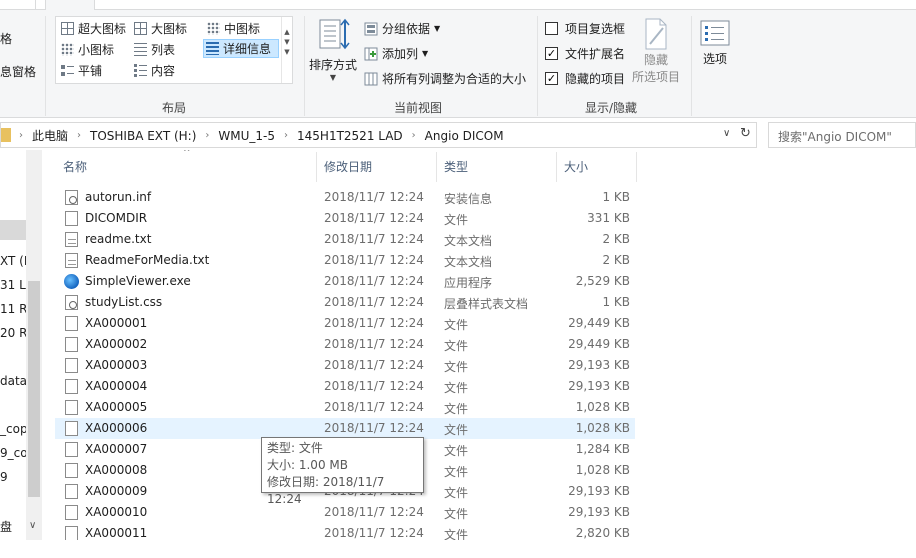 The width and height of the screenshot is (916, 558). I want to click on options-button: 选项, so click(715, 43).